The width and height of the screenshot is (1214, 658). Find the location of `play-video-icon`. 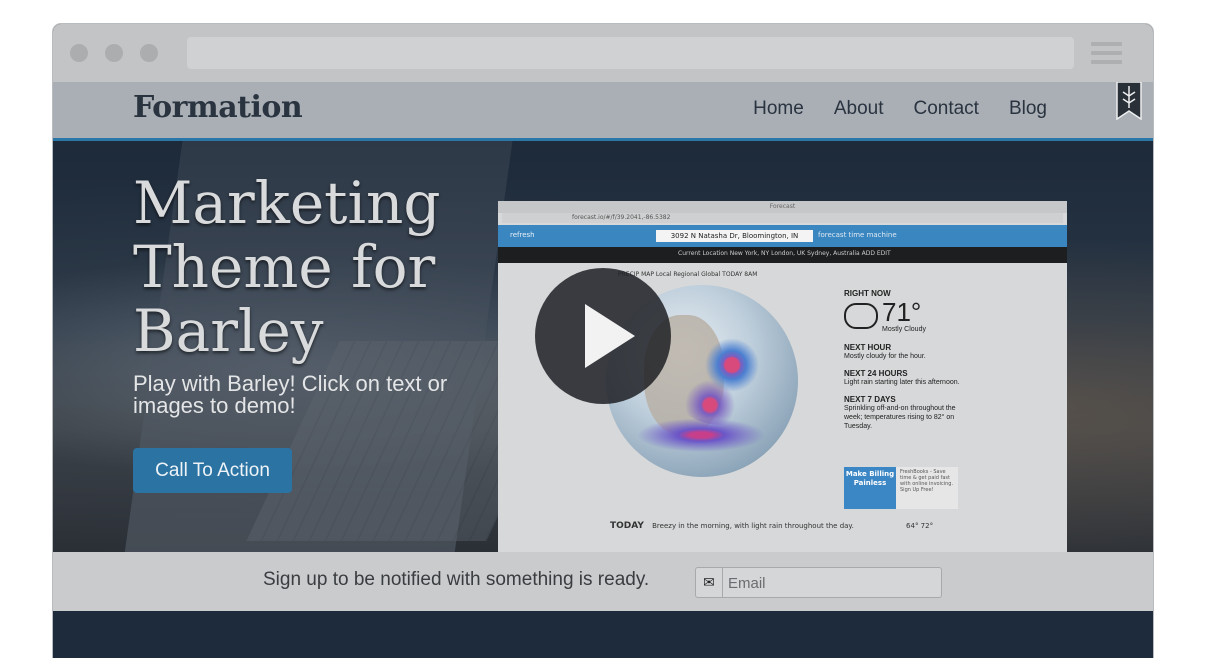

play-video-icon is located at coordinates (603, 336).